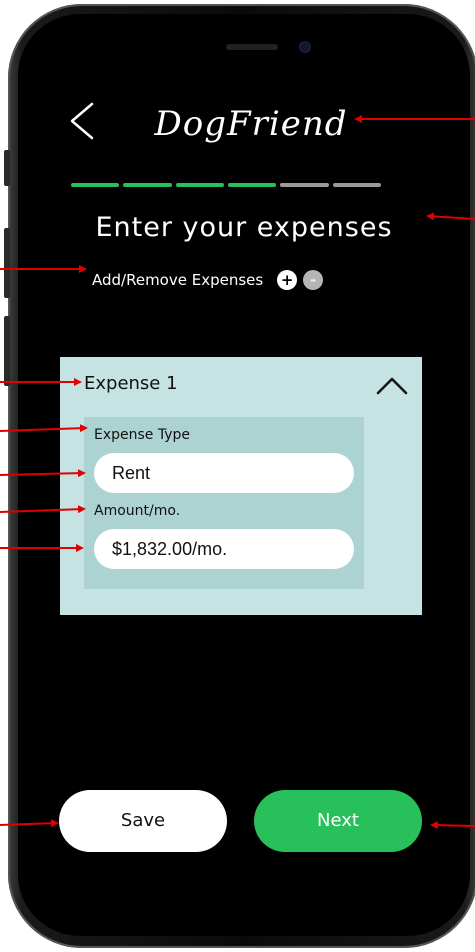  What do you see at coordinates (143, 821) in the screenshot?
I see `save-button: Save` at bounding box center [143, 821].